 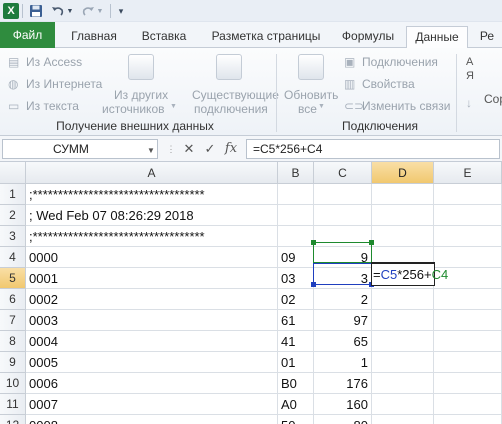 What do you see at coordinates (13, 341) in the screenshot?
I see `row-header: 8` at bounding box center [13, 341].